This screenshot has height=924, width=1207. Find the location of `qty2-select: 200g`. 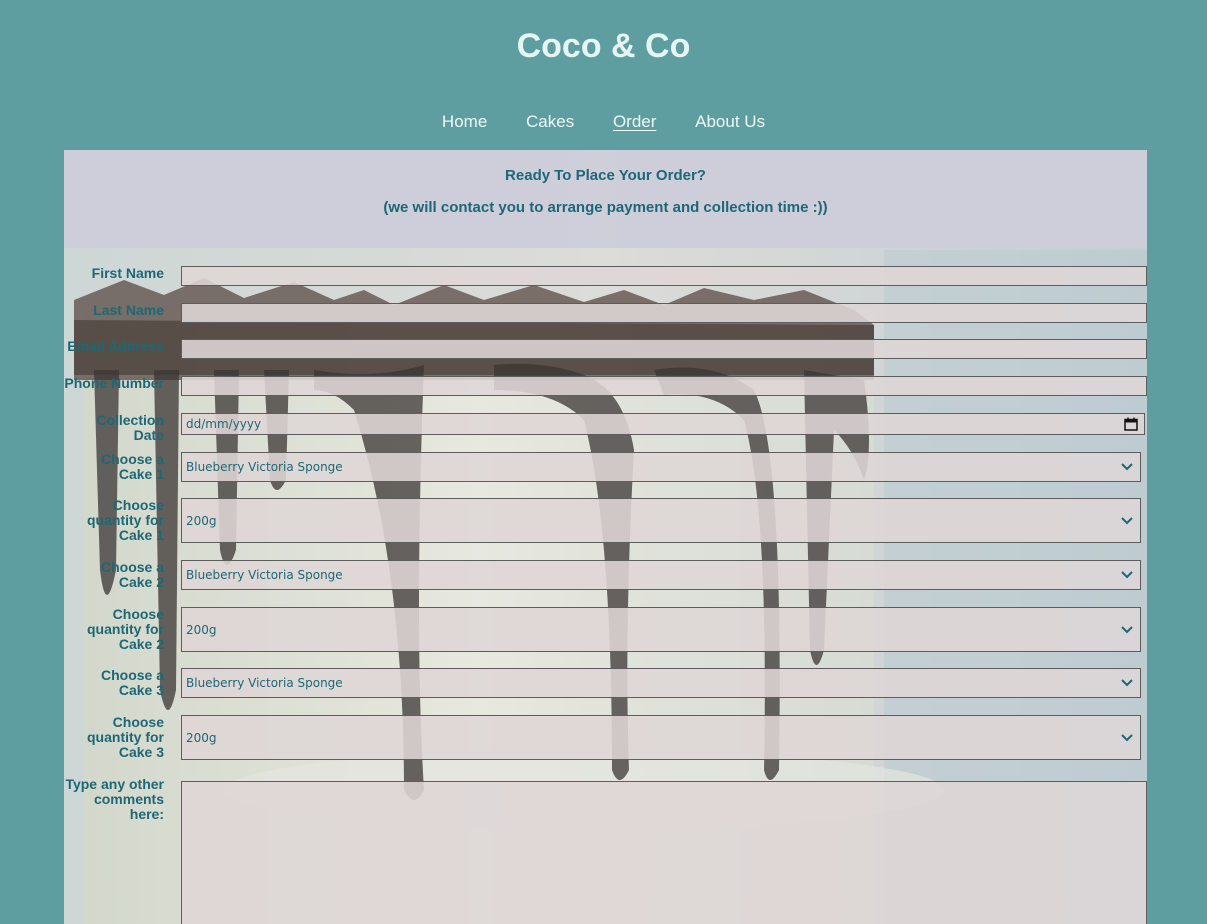

qty2-select: 200g is located at coordinates (661, 629).